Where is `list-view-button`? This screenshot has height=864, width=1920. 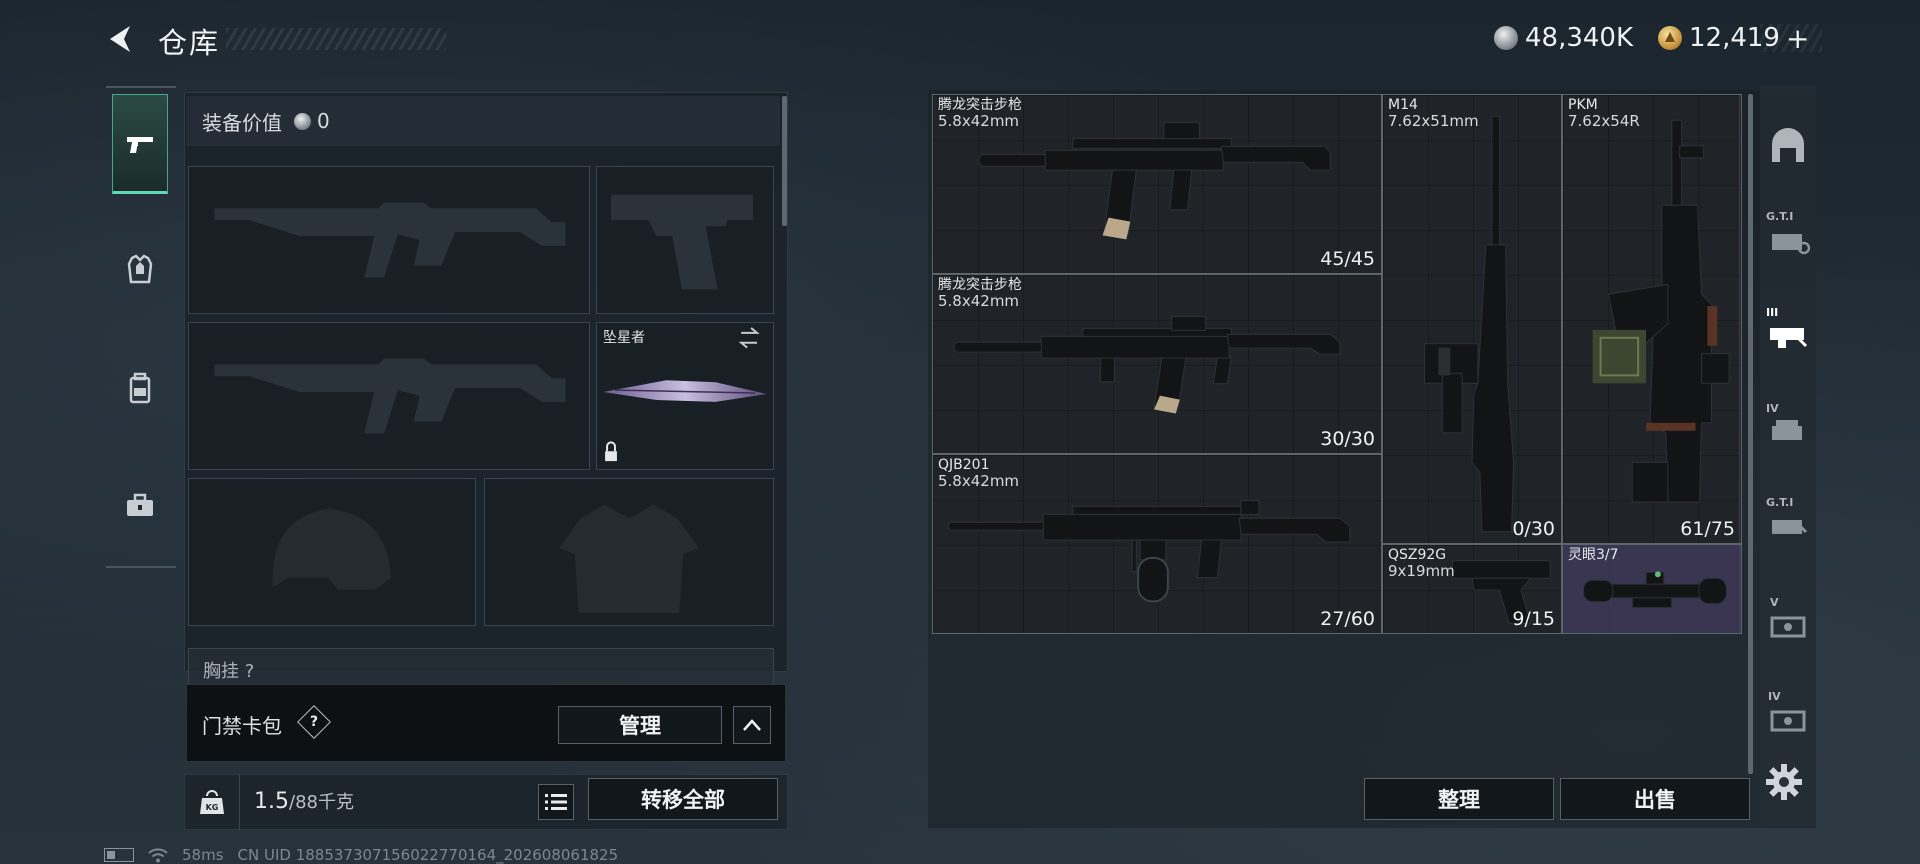
list-view-button is located at coordinates (556, 802).